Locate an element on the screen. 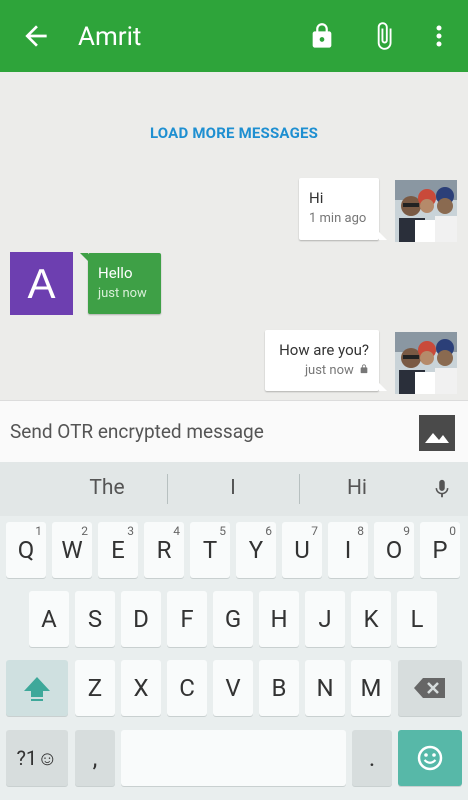 Image resolution: width=468 pixels, height=800 pixels. message-time: 1 min ago is located at coordinates (338, 218).